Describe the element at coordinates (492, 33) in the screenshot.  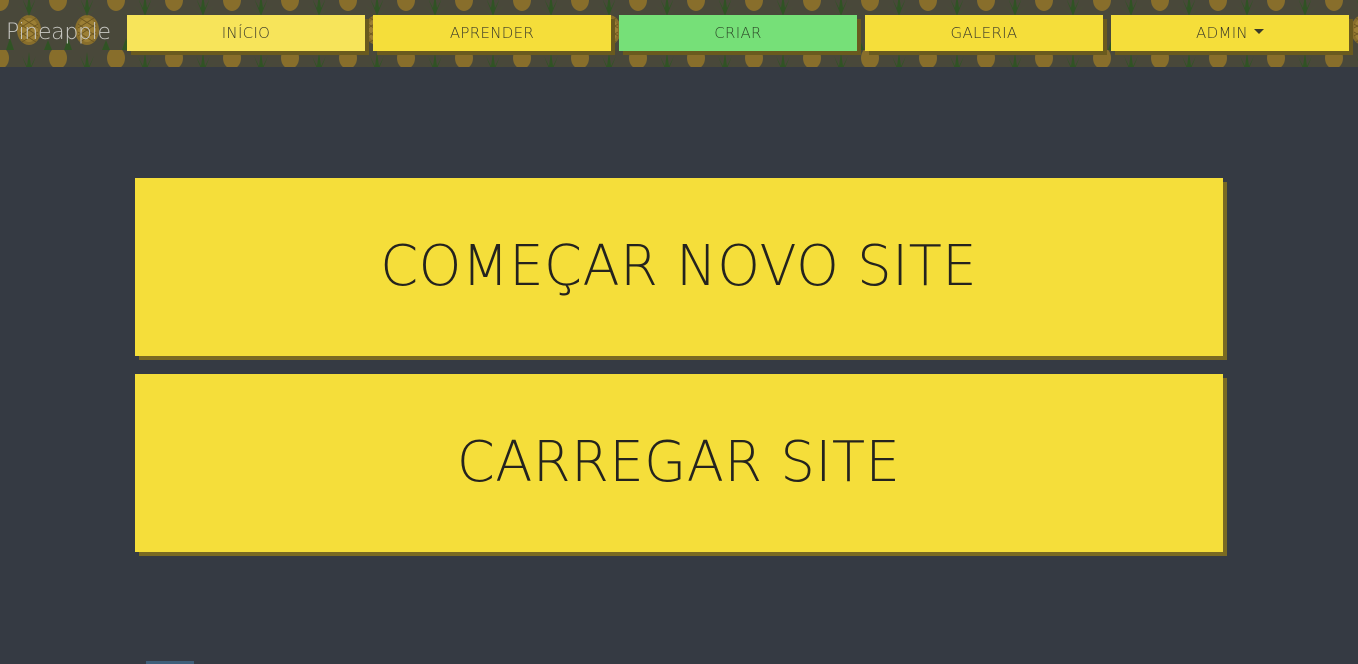
I see `nav-item-aprender: APRENDER` at that location.